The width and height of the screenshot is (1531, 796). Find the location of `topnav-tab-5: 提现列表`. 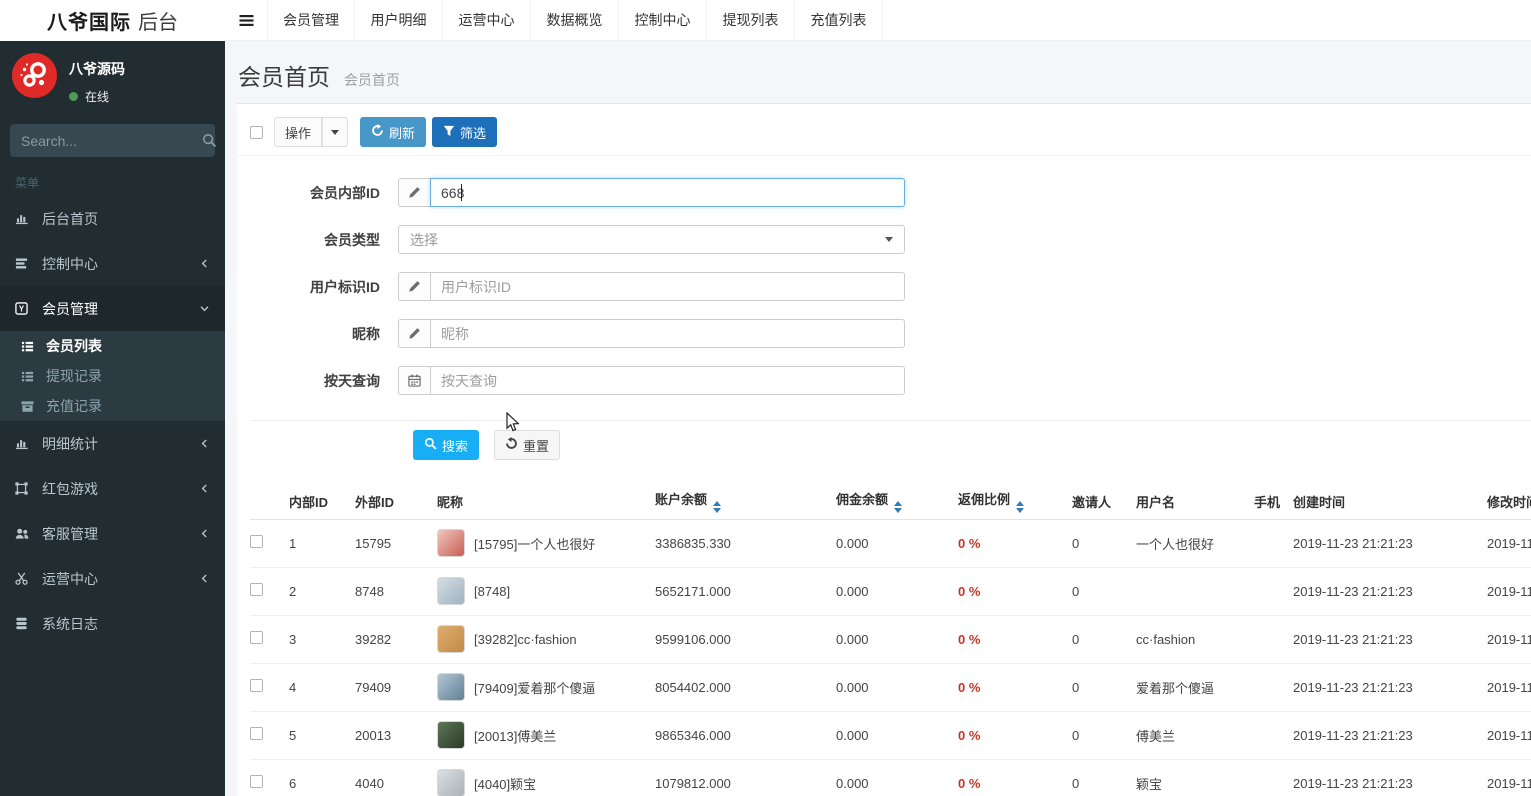

topnav-tab-5: 提现列表 is located at coordinates (751, 20).